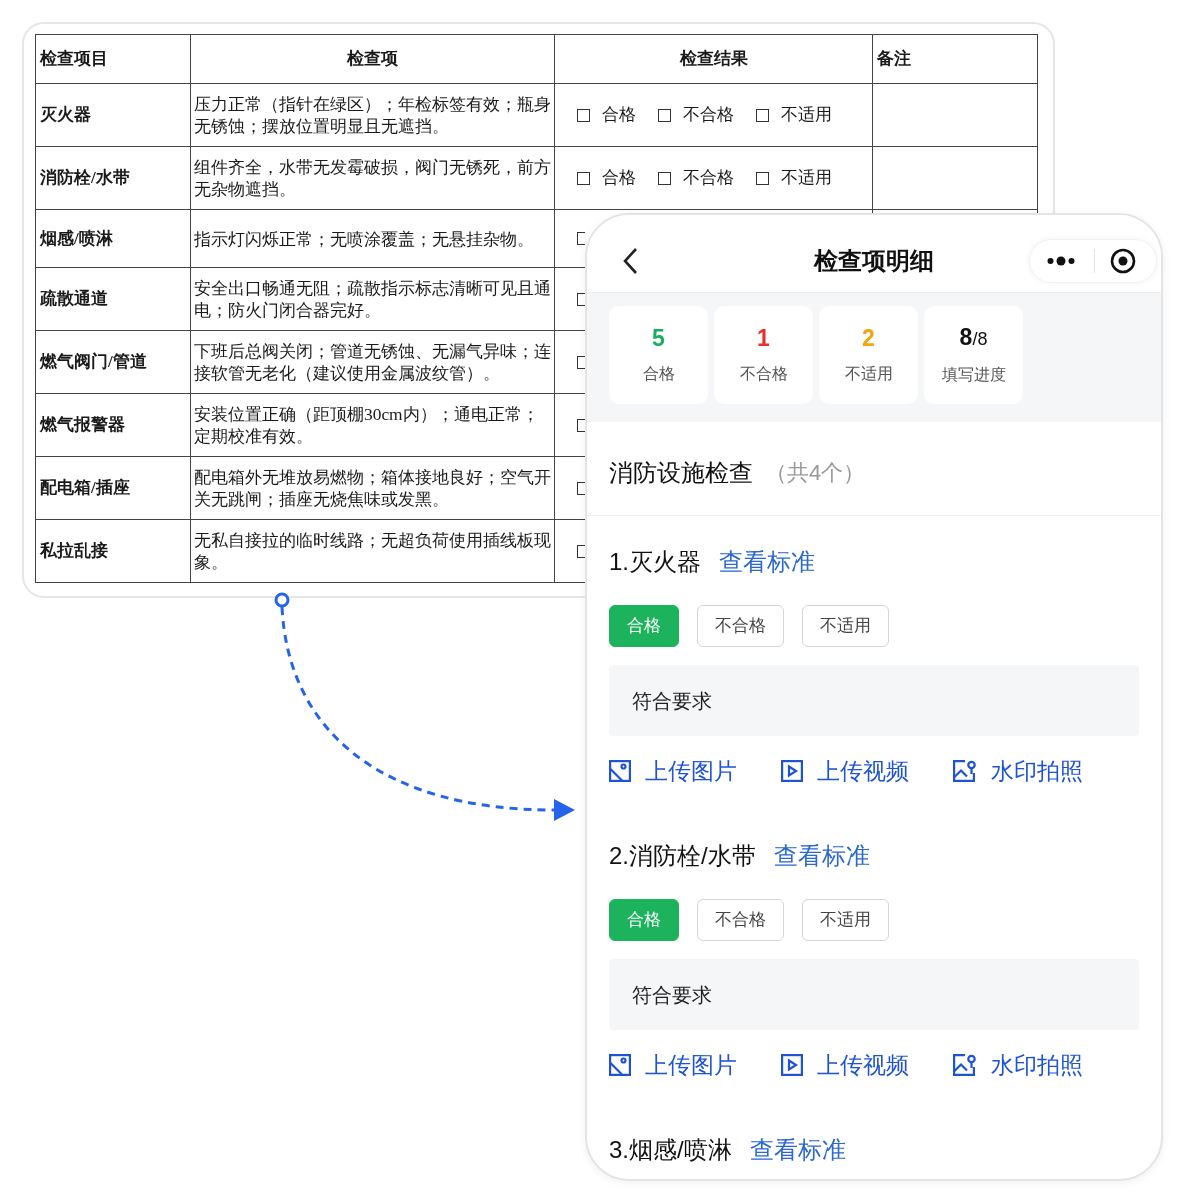 The image size is (1200, 1200). What do you see at coordinates (874, 260) in the screenshot?
I see `page-title: 检查项明细` at bounding box center [874, 260].